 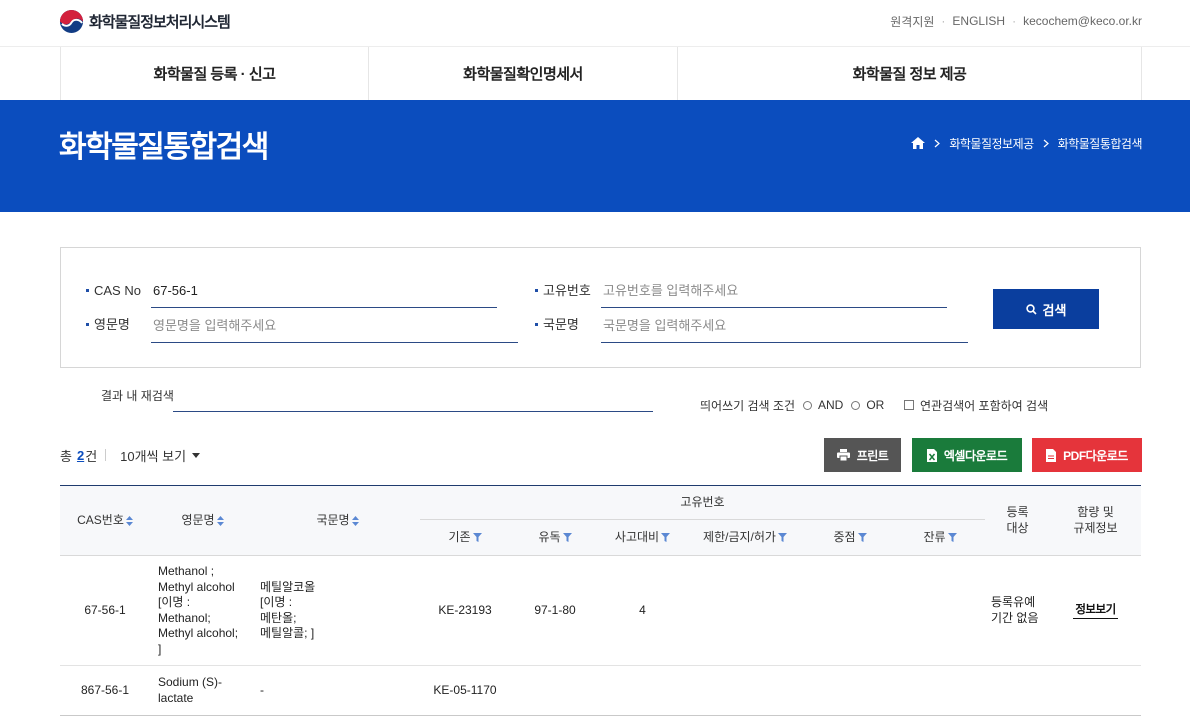 I want to click on registration-target-cell, so click(x=1018, y=690).